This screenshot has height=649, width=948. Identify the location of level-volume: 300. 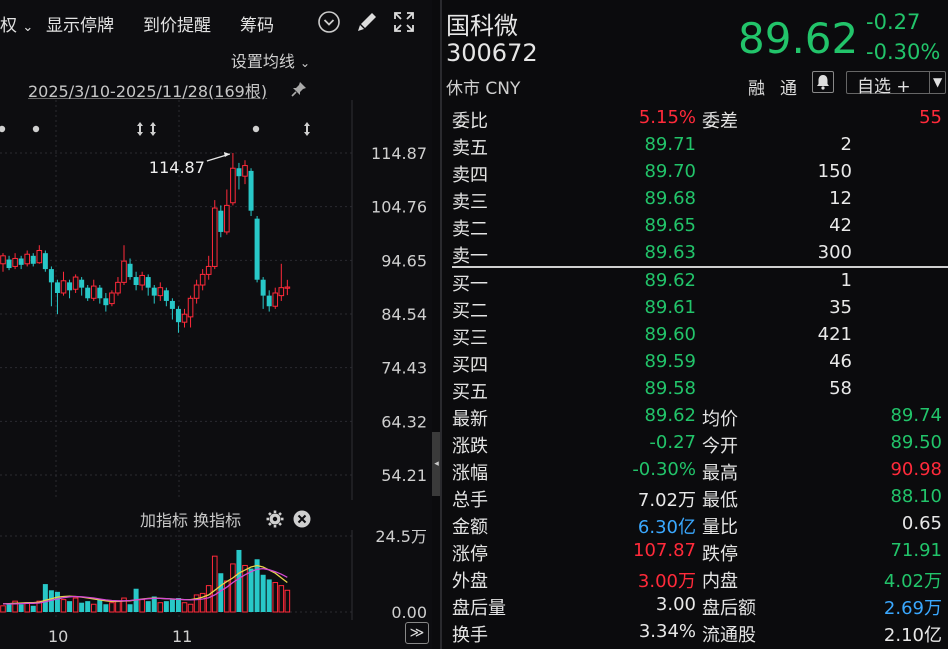
(834, 252).